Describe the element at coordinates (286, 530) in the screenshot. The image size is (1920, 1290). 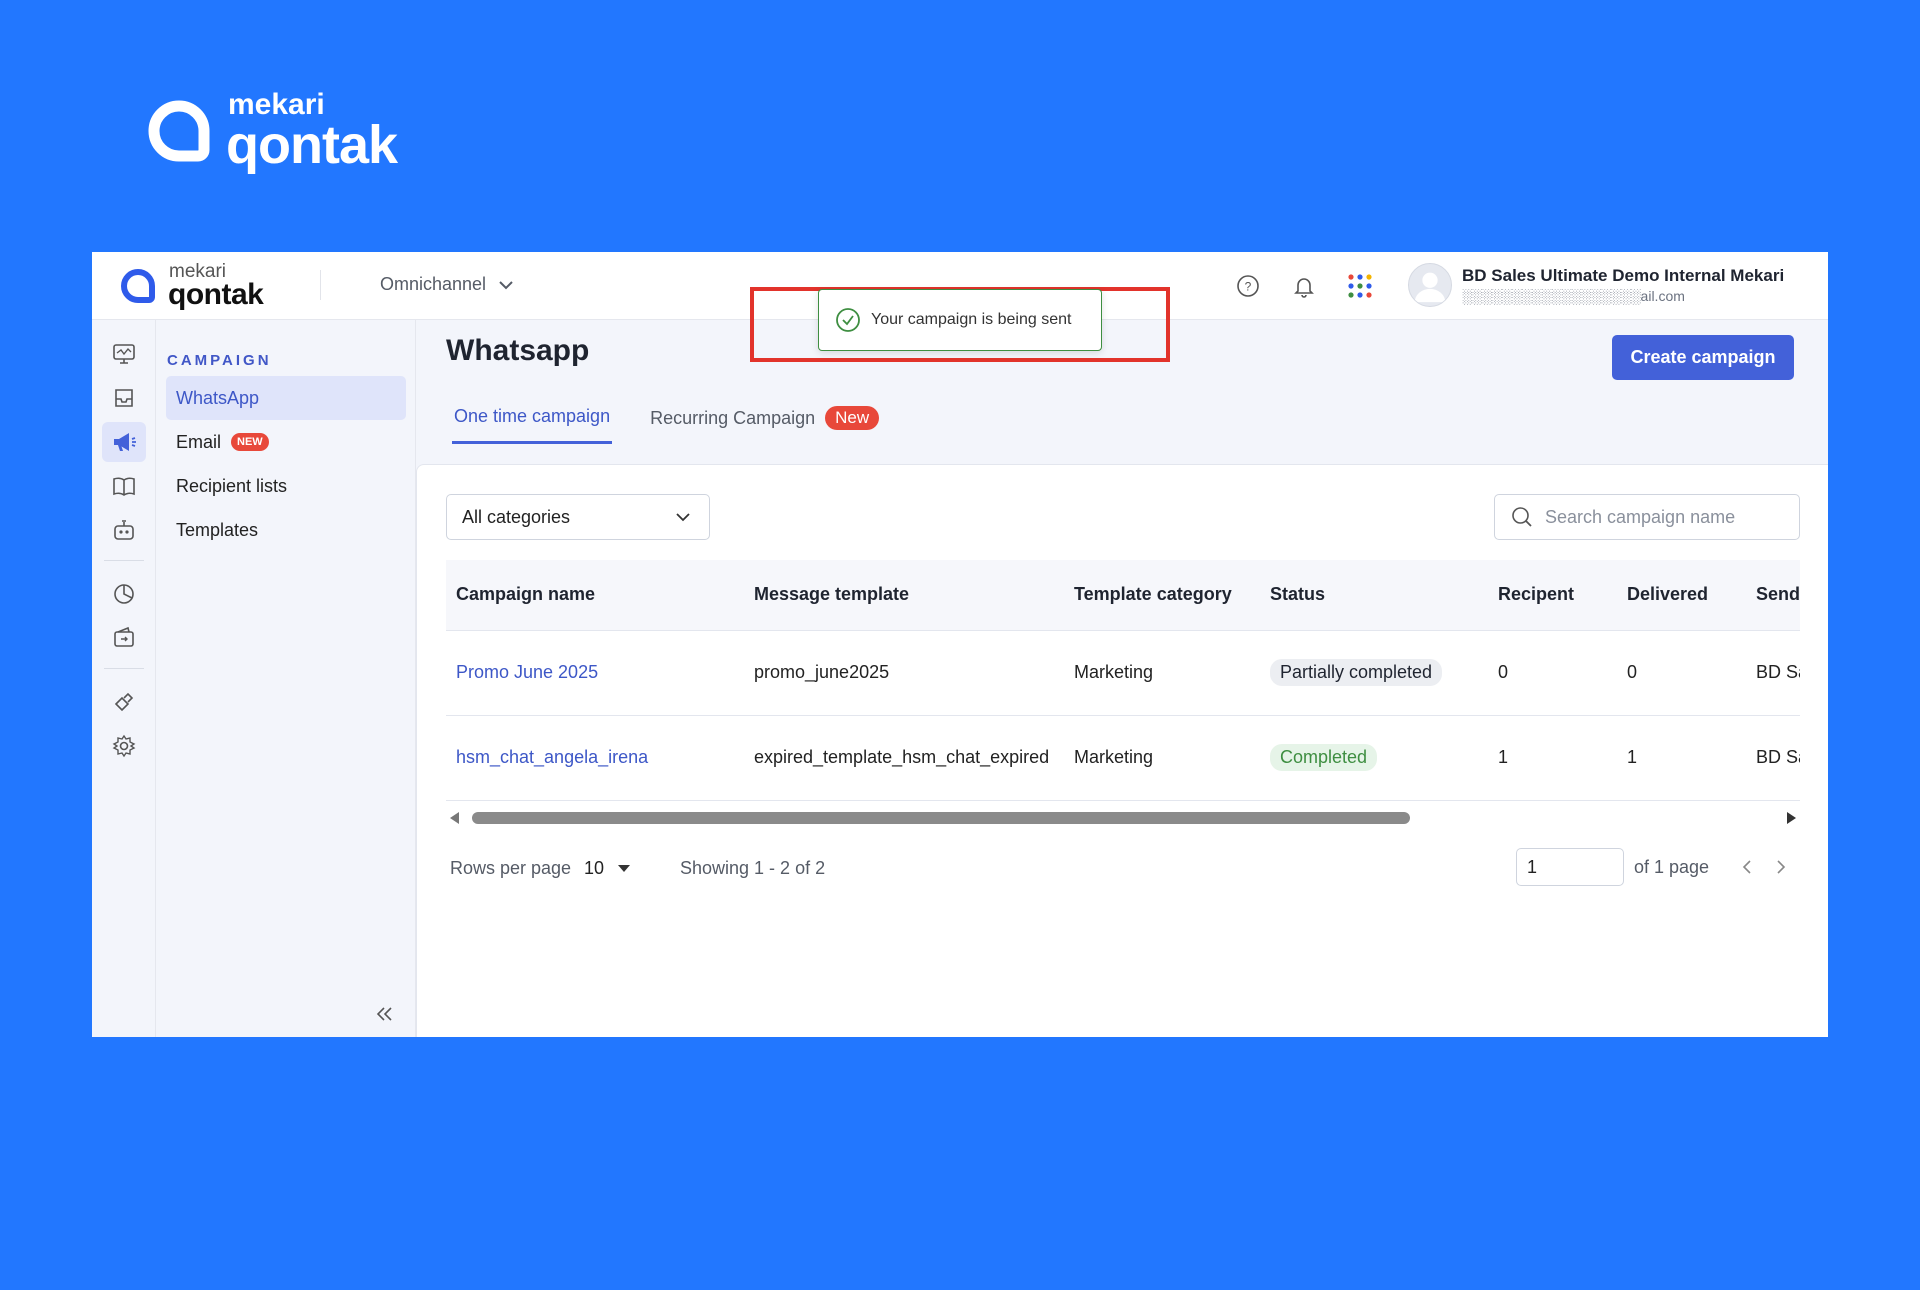
I see `sidebar-item-templates: Templates` at that location.